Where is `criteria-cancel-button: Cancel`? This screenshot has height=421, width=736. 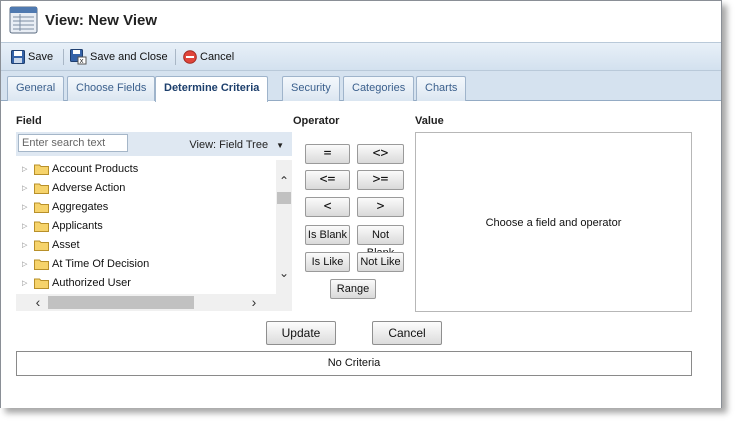
criteria-cancel-button: Cancel is located at coordinates (407, 333).